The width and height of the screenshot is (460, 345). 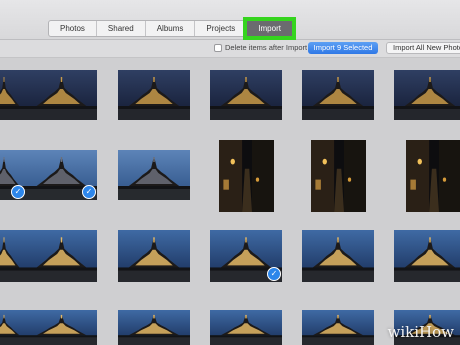 I want to click on top-toolbar: Photos Shared Albums Projects Import, so click(x=230, y=20).